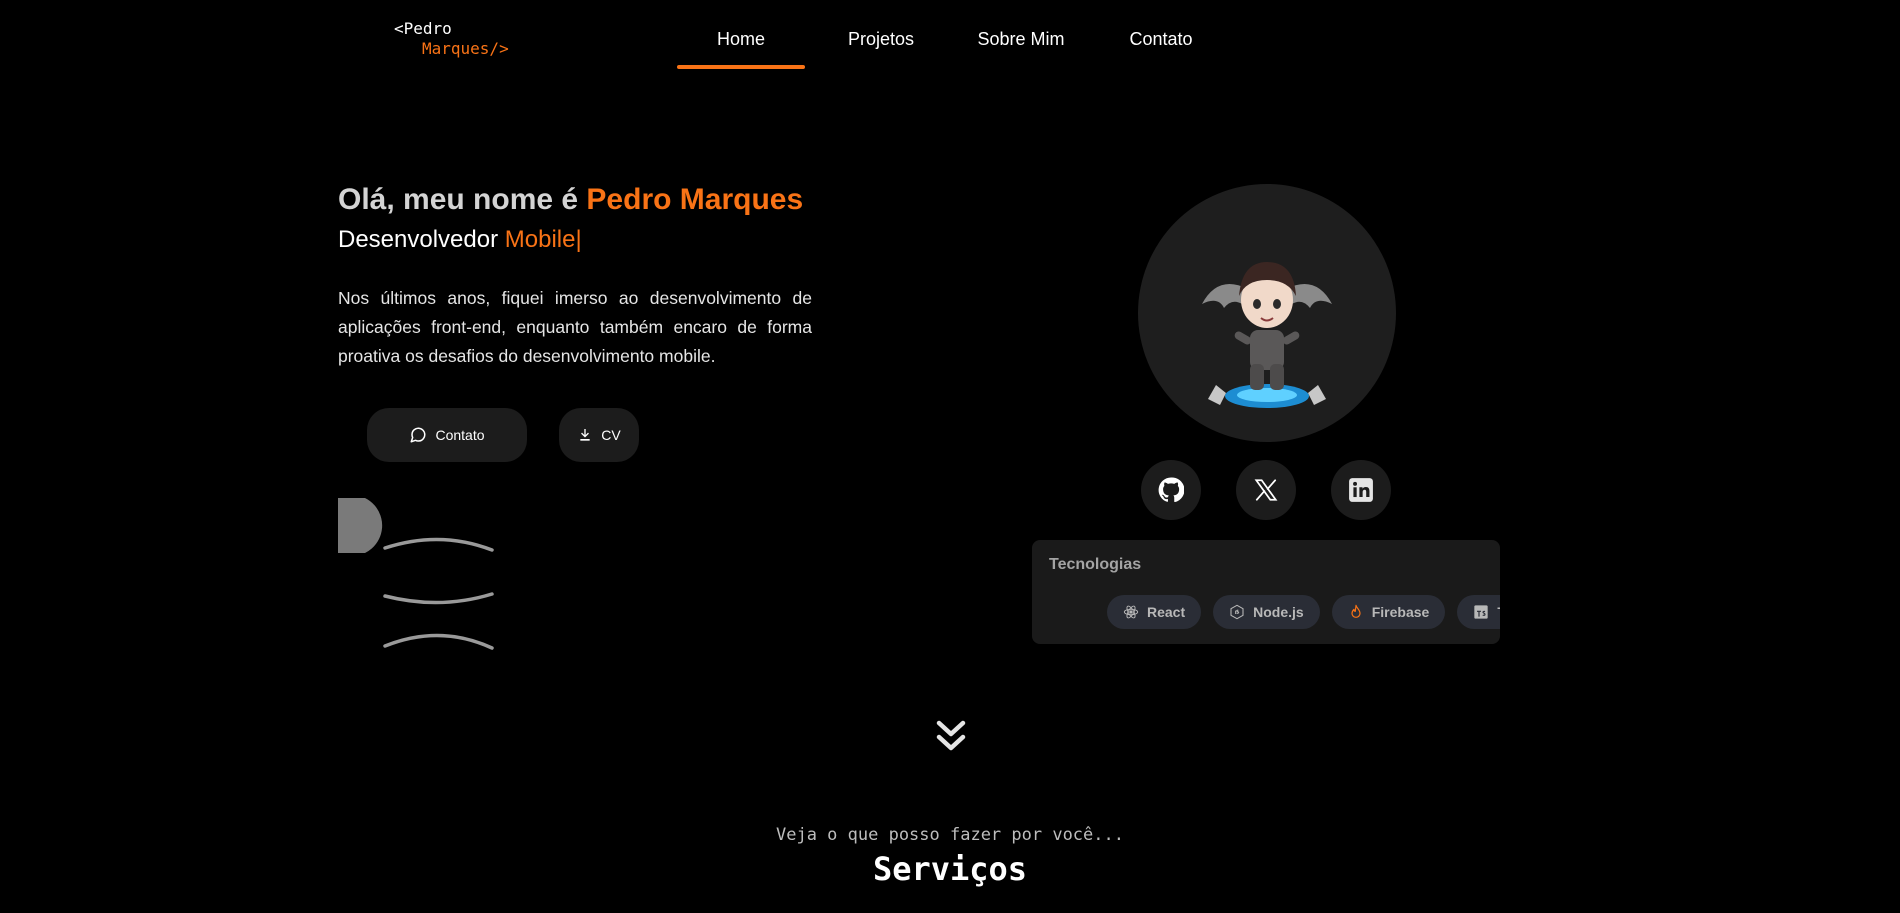 The width and height of the screenshot is (1900, 913). I want to click on tech-label: Firebase, so click(1400, 612).